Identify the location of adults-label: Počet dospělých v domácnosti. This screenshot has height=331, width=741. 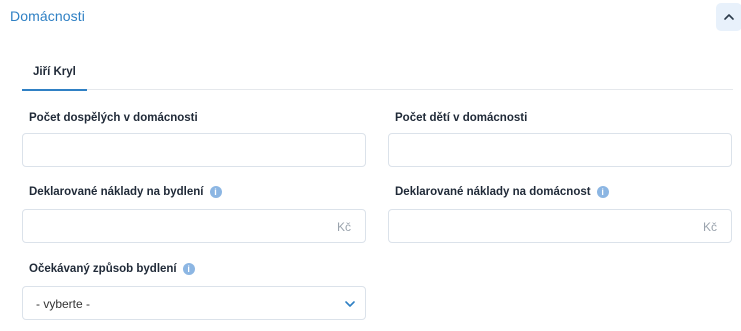
(113, 118).